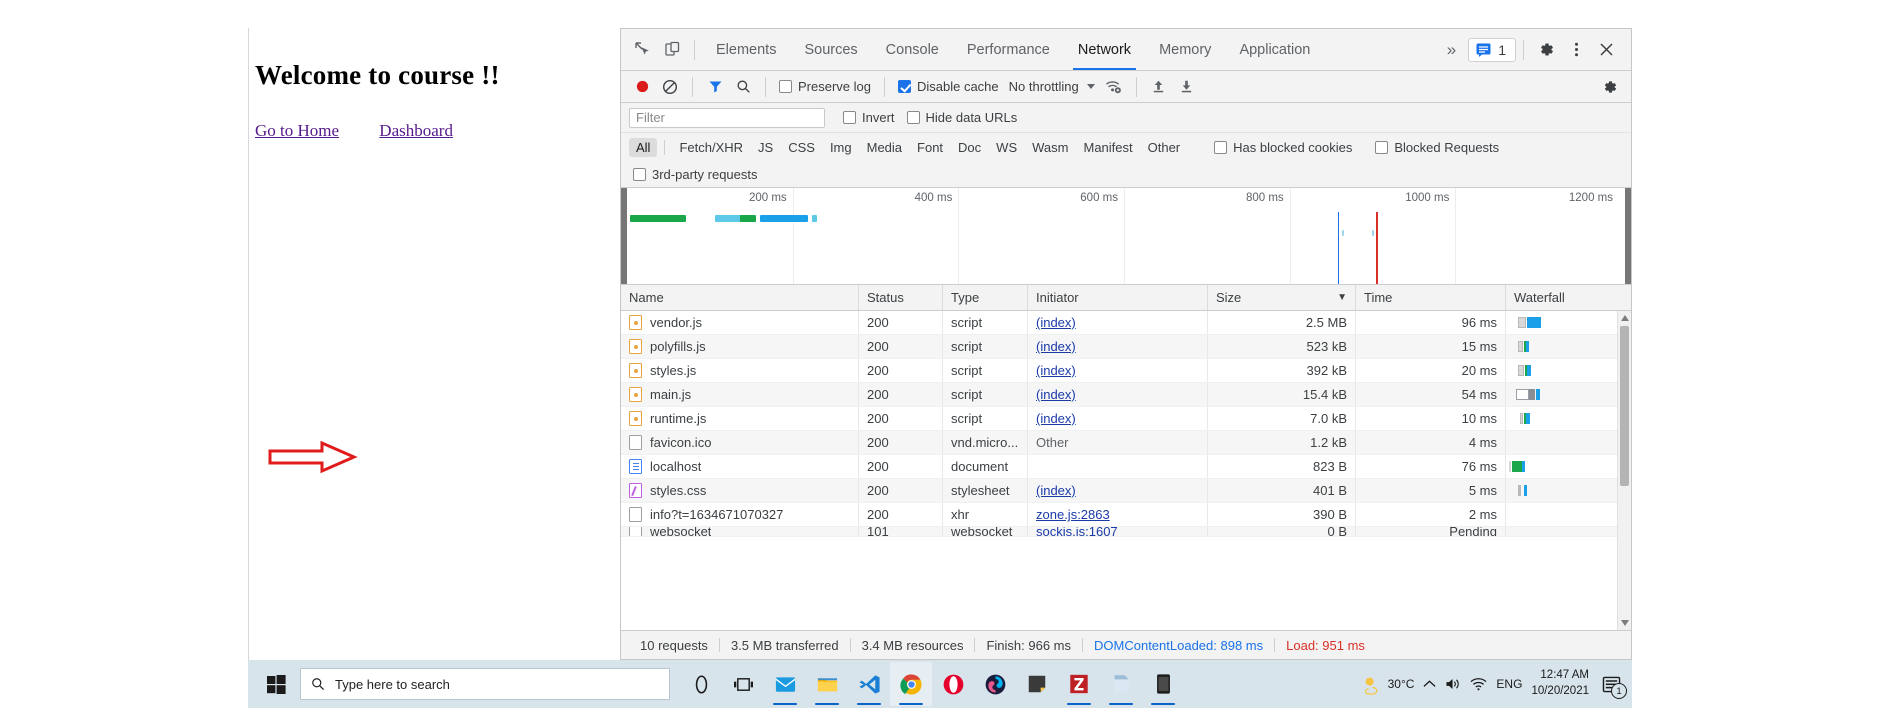 The height and width of the screenshot is (724, 1880). Describe the element at coordinates (830, 49) in the screenshot. I see `tab-sources: Sources` at that location.